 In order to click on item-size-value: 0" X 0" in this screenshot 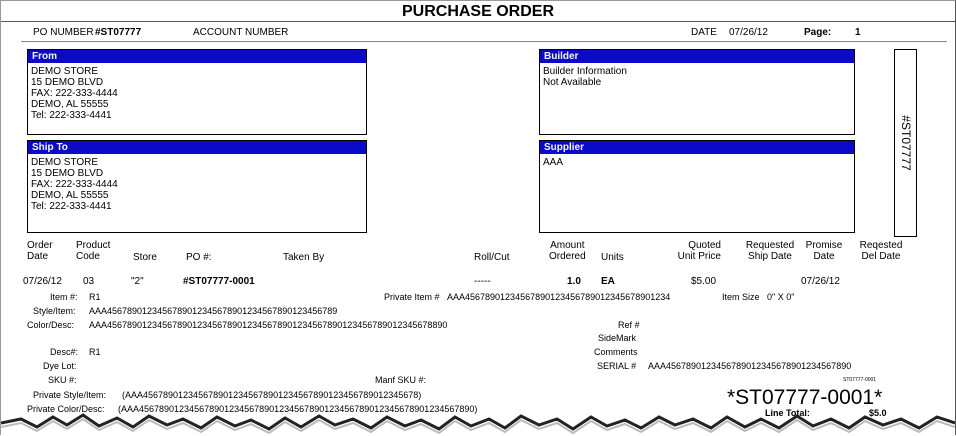, I will do `click(781, 297)`.